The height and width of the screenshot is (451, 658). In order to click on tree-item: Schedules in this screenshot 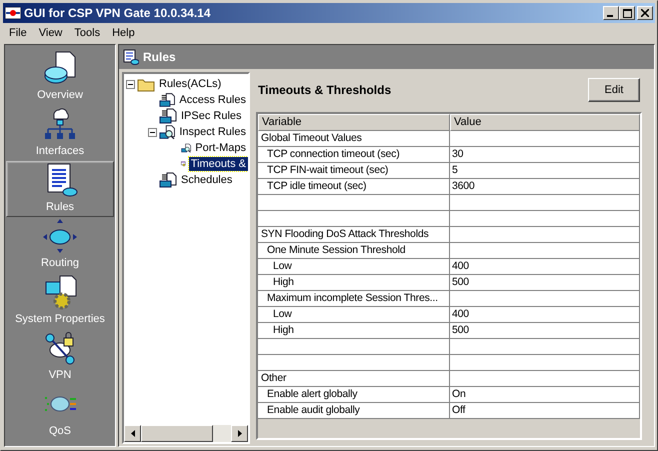, I will do `click(206, 180)`.